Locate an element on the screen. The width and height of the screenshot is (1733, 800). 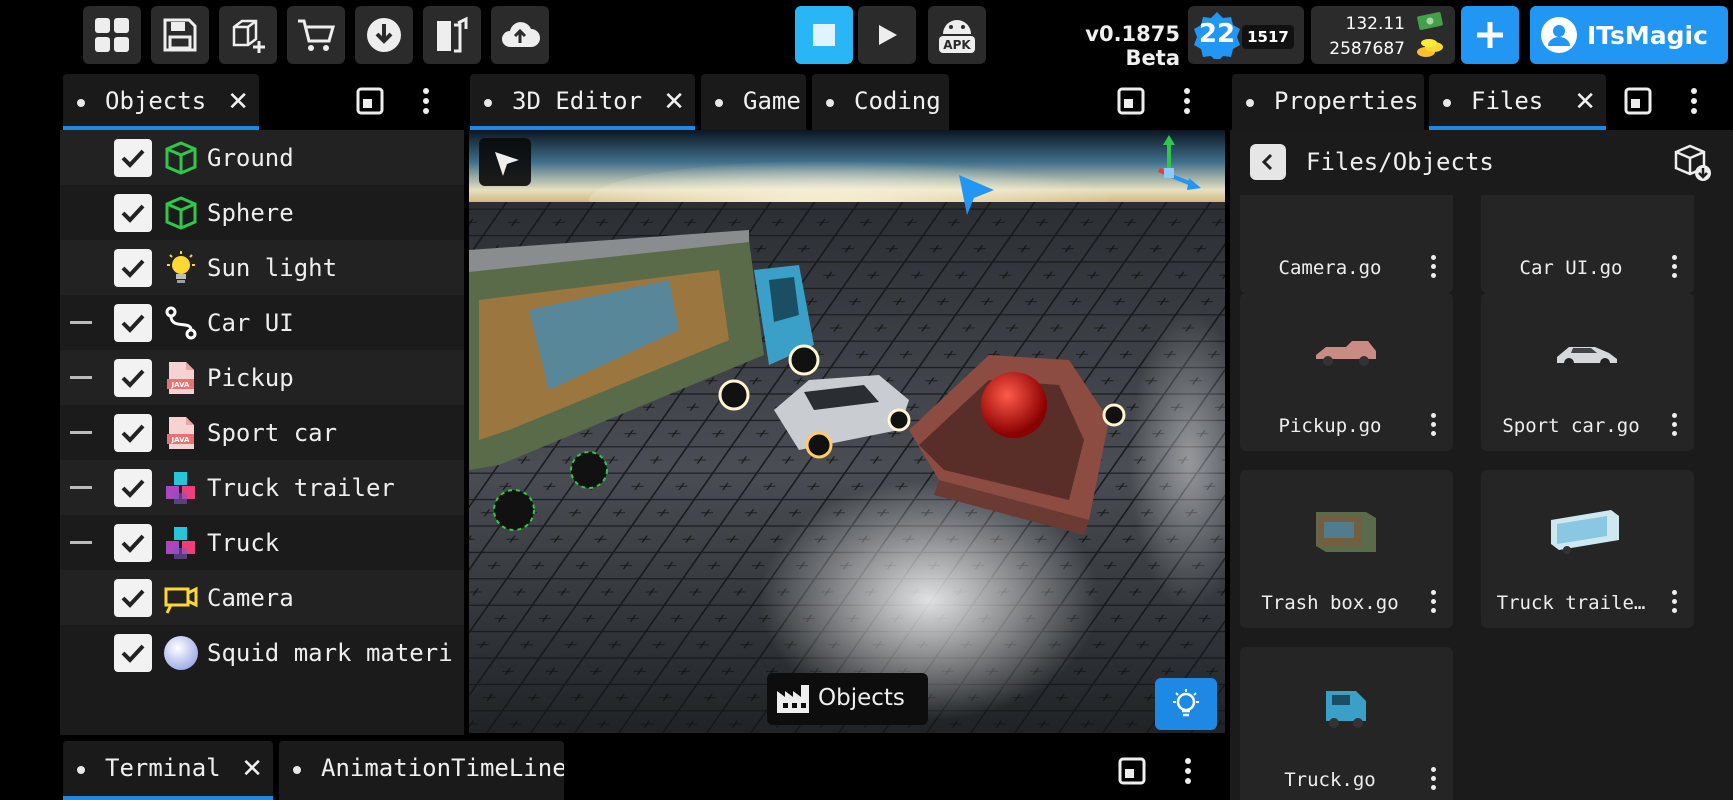
object-row: Sun light is located at coordinates (262, 267).